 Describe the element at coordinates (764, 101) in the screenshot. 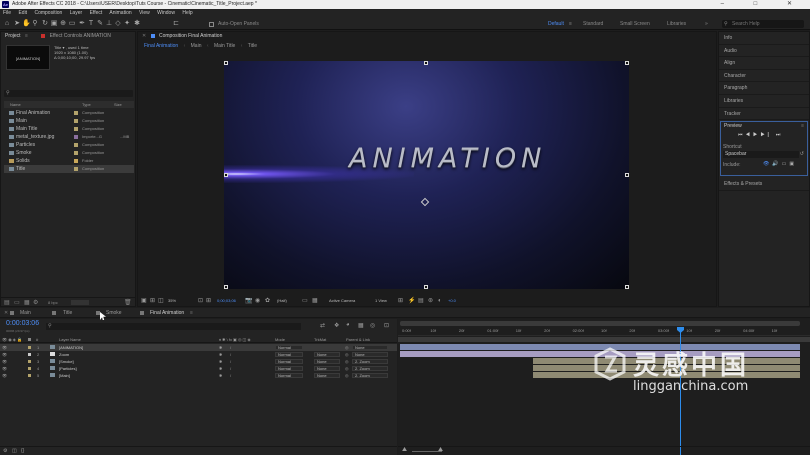

I see `panel-libraries: Libraries` at that location.